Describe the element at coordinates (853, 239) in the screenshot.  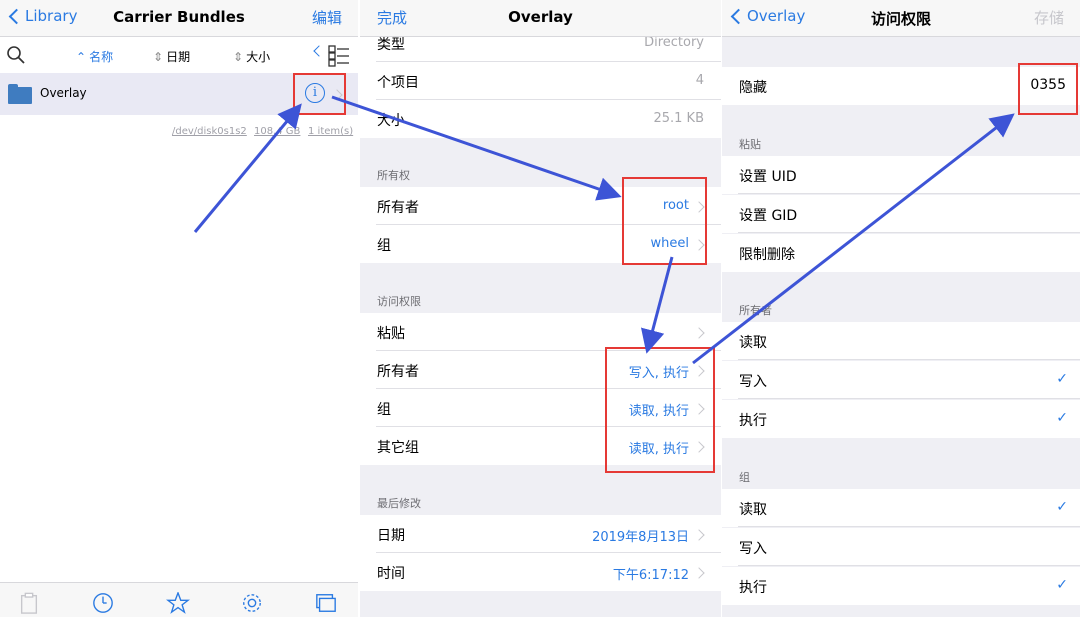
I see `arrow-to-octal` at that location.